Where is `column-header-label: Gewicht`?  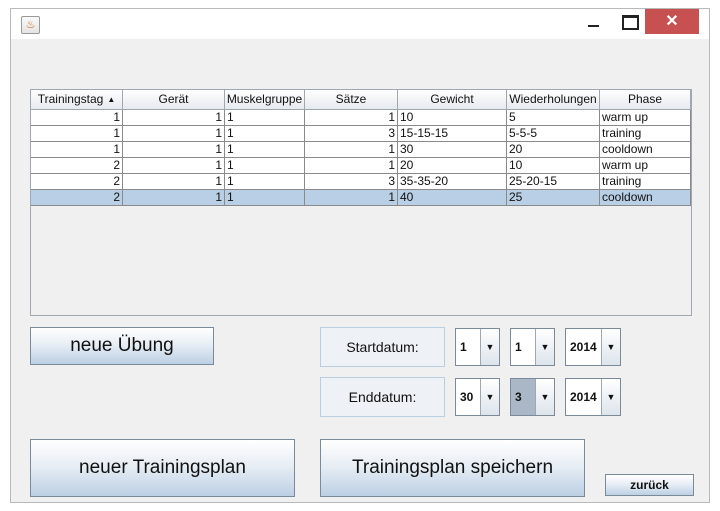 column-header-label: Gewicht is located at coordinates (452, 99).